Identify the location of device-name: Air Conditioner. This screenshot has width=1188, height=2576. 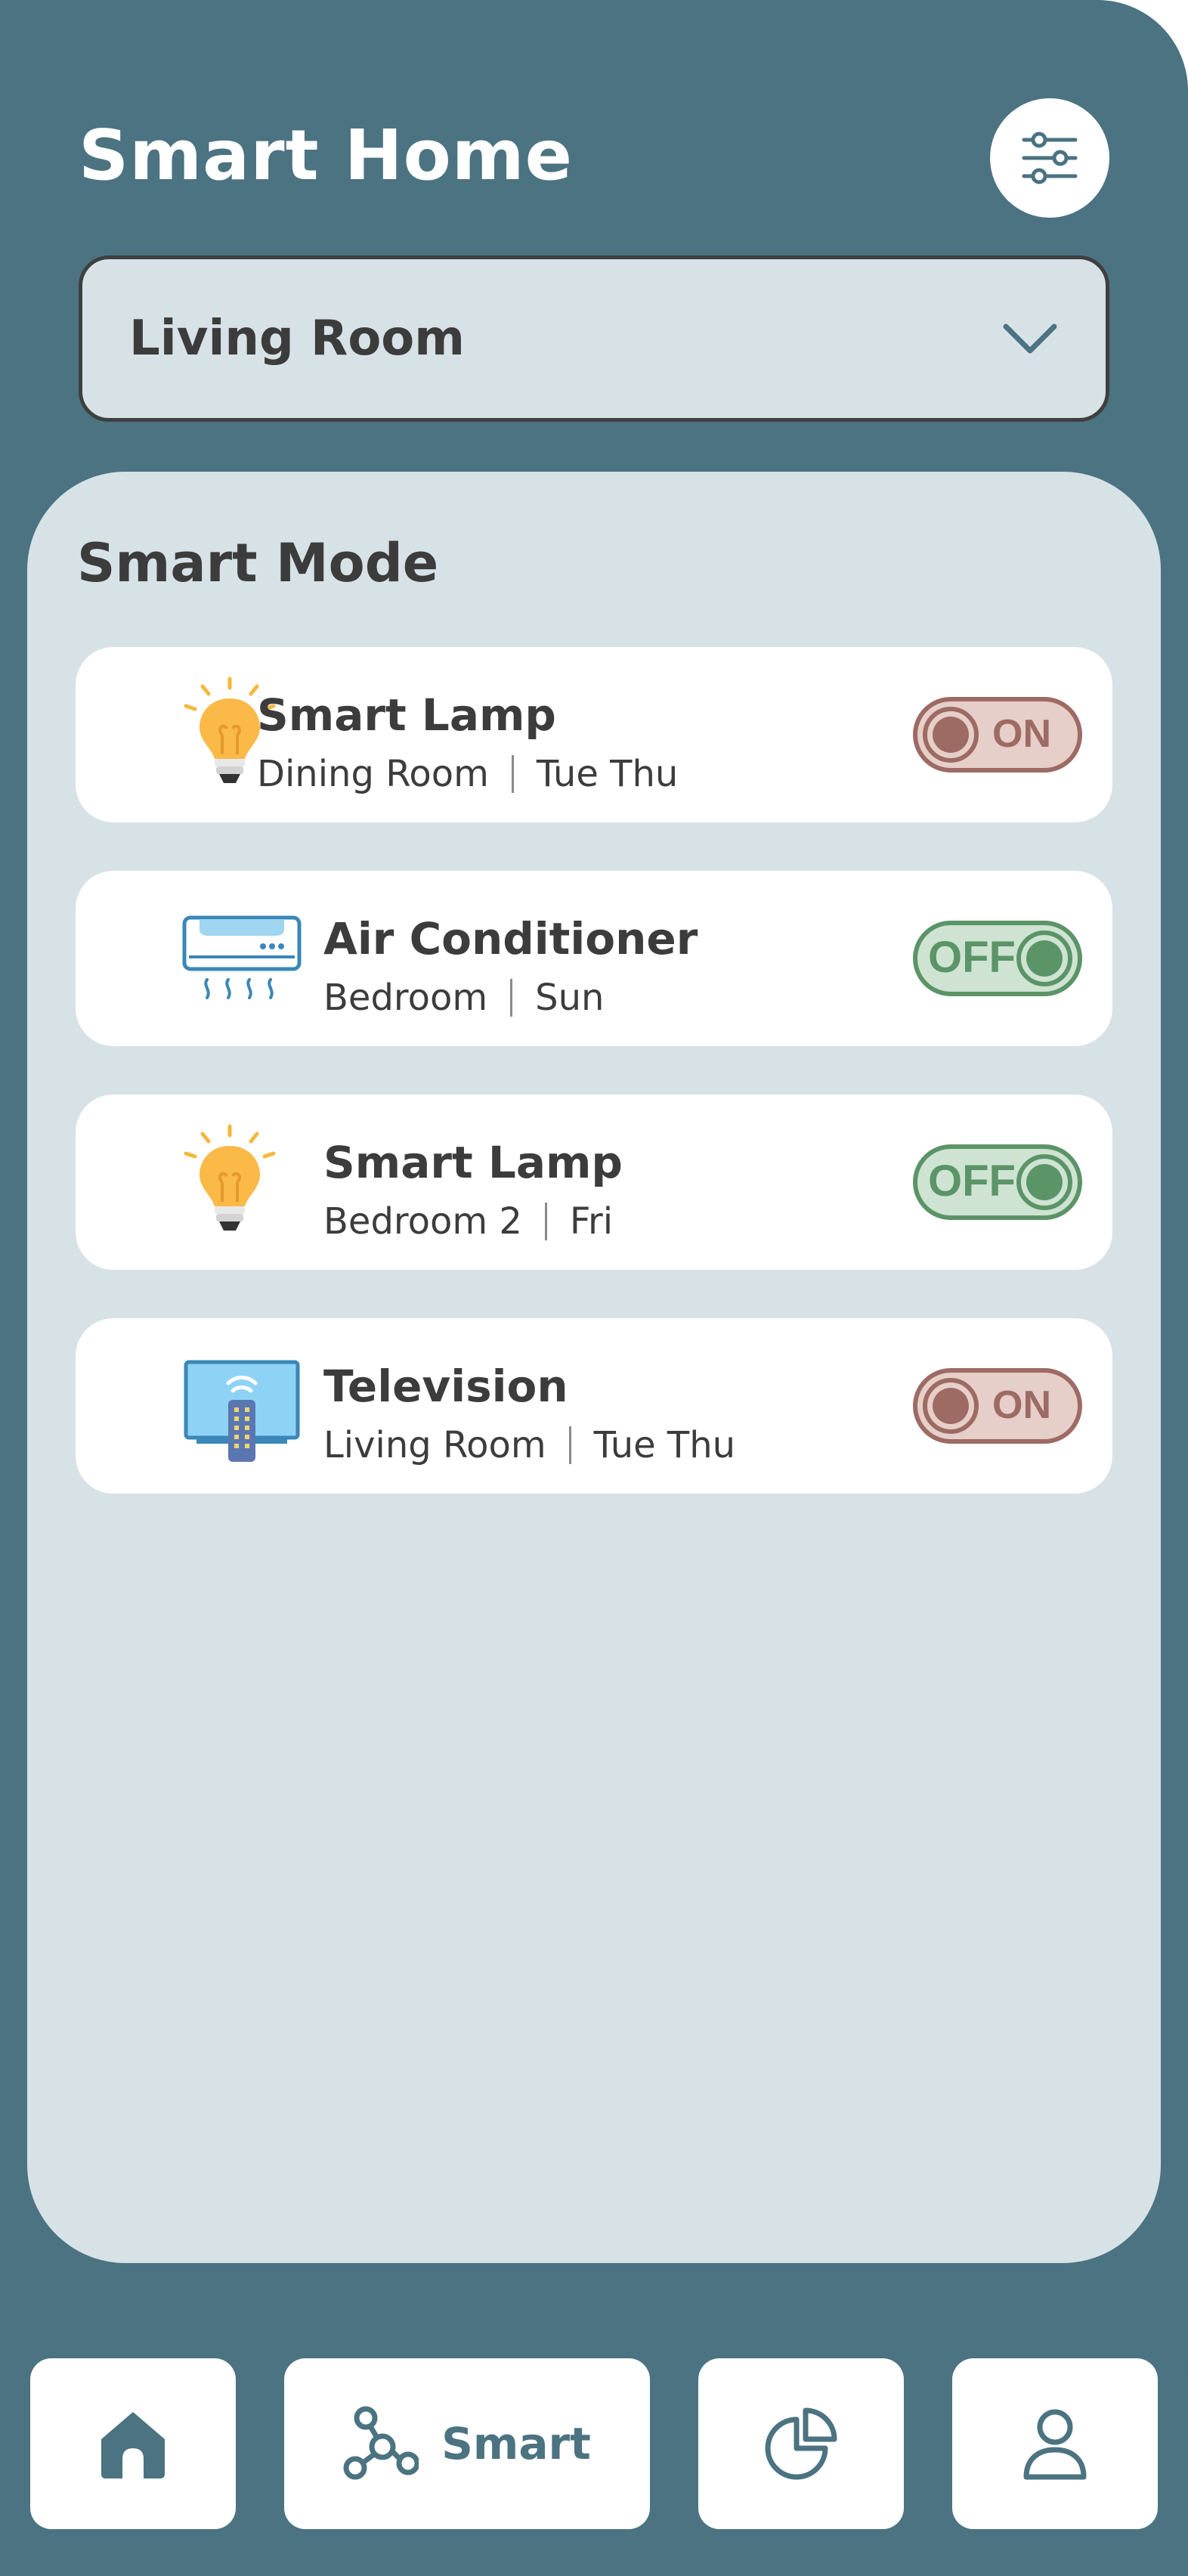
(511, 938).